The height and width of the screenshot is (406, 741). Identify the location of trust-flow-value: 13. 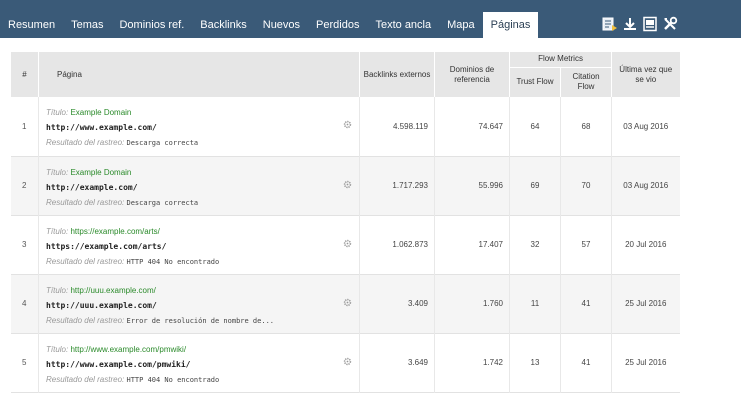
(535, 362).